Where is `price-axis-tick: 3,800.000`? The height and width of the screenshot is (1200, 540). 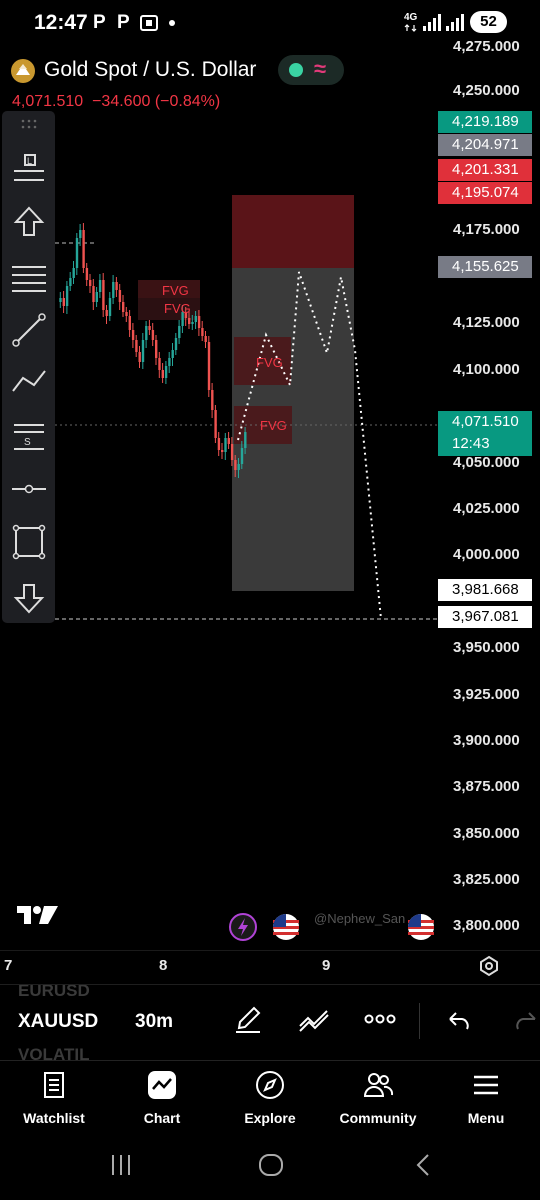
price-axis-tick: 3,800.000 is located at coordinates (486, 925).